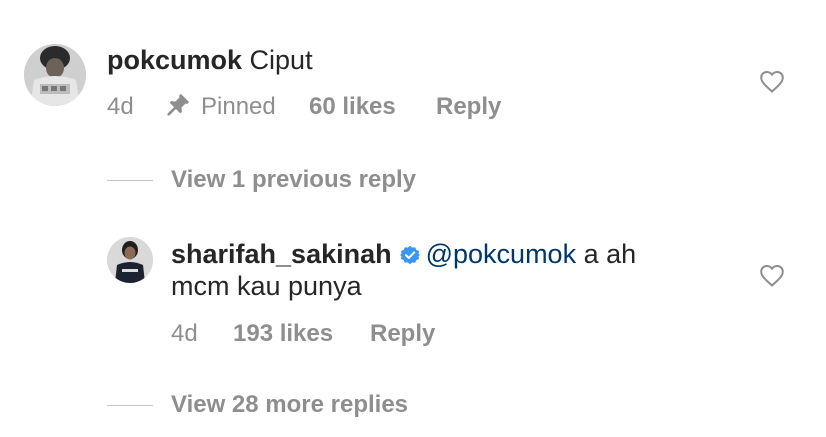 The height and width of the screenshot is (437, 826). I want to click on comment-text: pokcumok Ciput, so click(210, 60).